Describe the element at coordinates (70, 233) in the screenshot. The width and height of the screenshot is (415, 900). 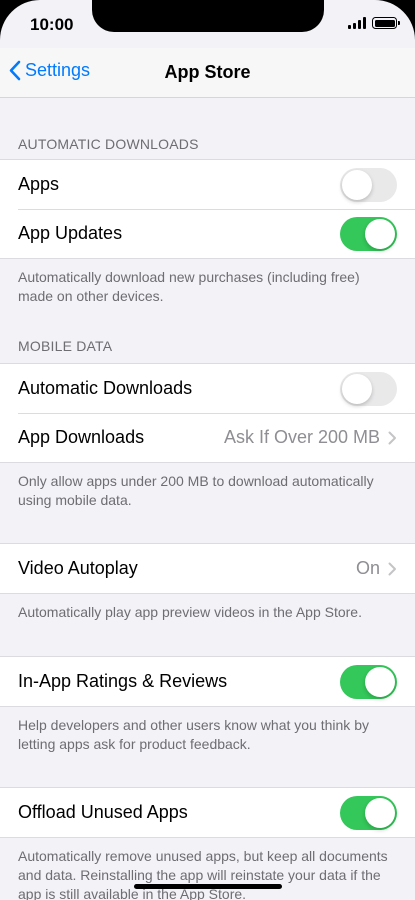
I see `app-updates-label: App Updates` at that location.